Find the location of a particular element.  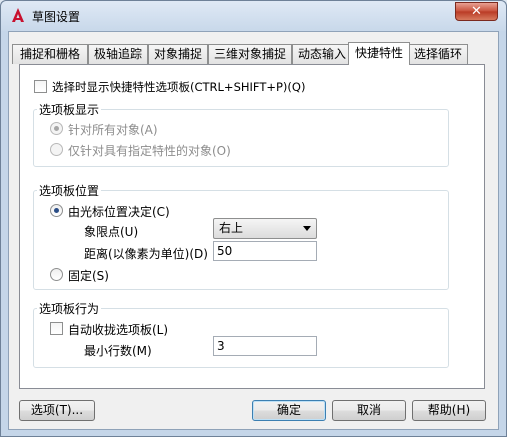

distance-input: 50 is located at coordinates (265, 251).